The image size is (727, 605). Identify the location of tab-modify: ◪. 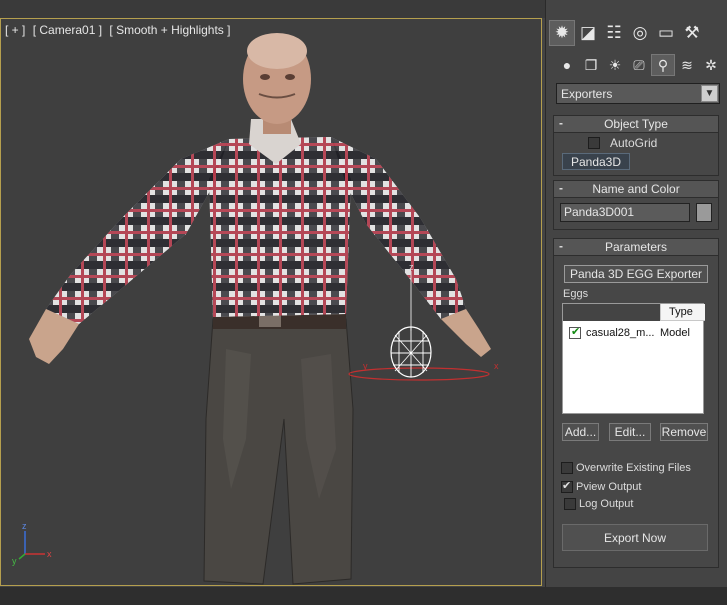
(588, 33).